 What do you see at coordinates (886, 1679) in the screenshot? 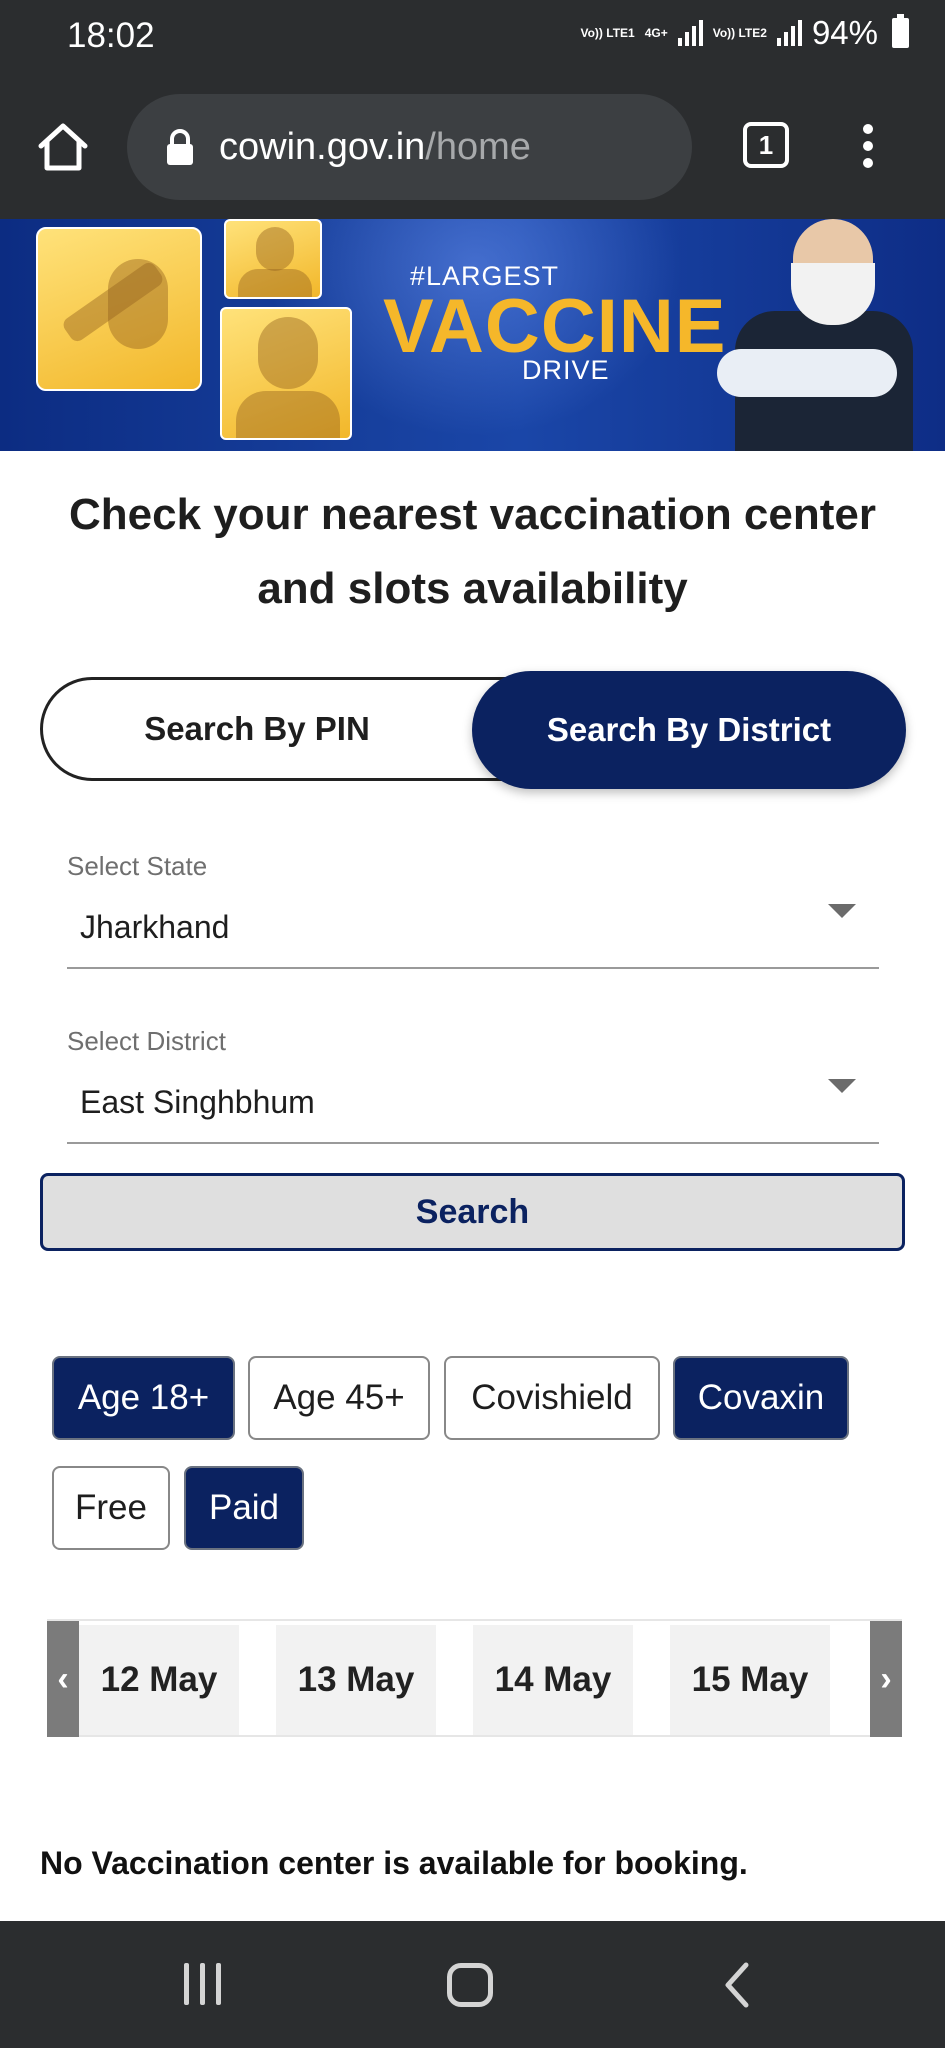
I see `chevron-right-icon: ›` at bounding box center [886, 1679].